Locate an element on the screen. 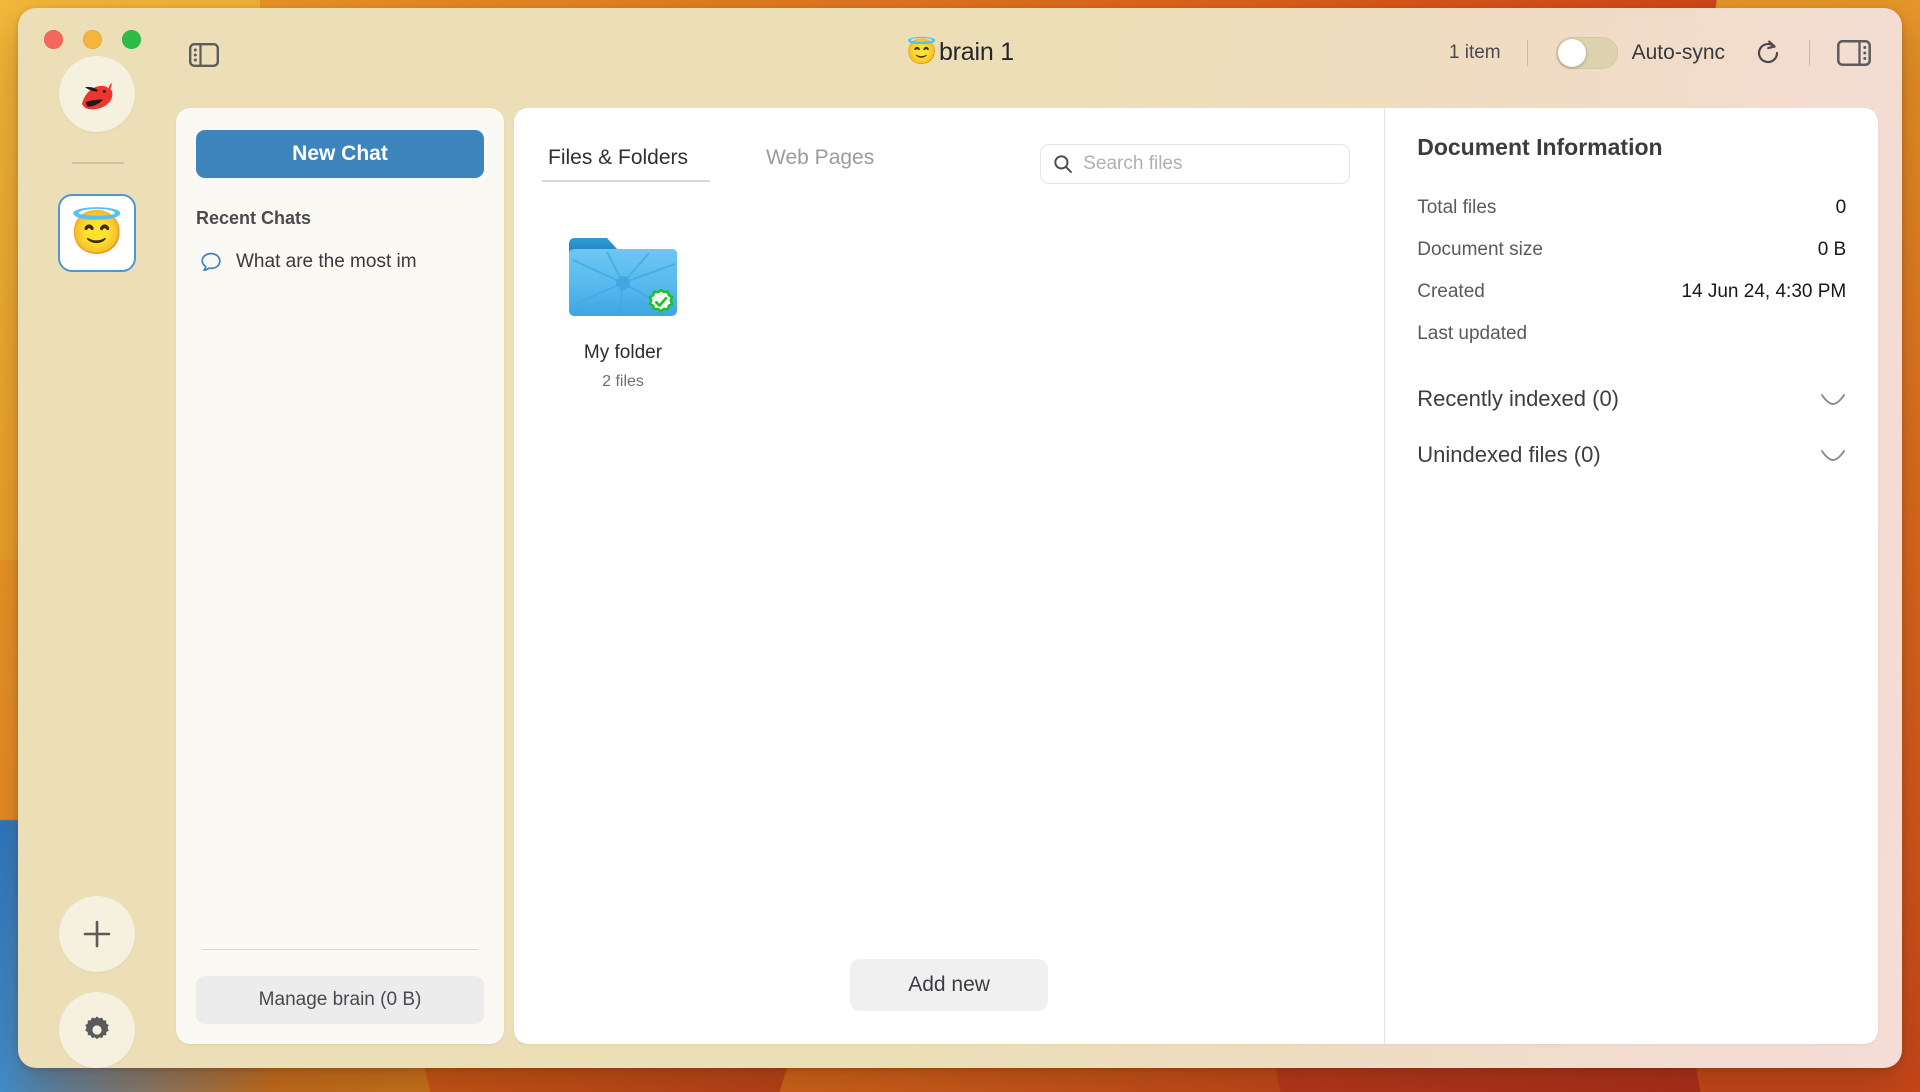 The height and width of the screenshot is (1092, 1920). auto-sync-label: Auto-sync is located at coordinates (1678, 52).